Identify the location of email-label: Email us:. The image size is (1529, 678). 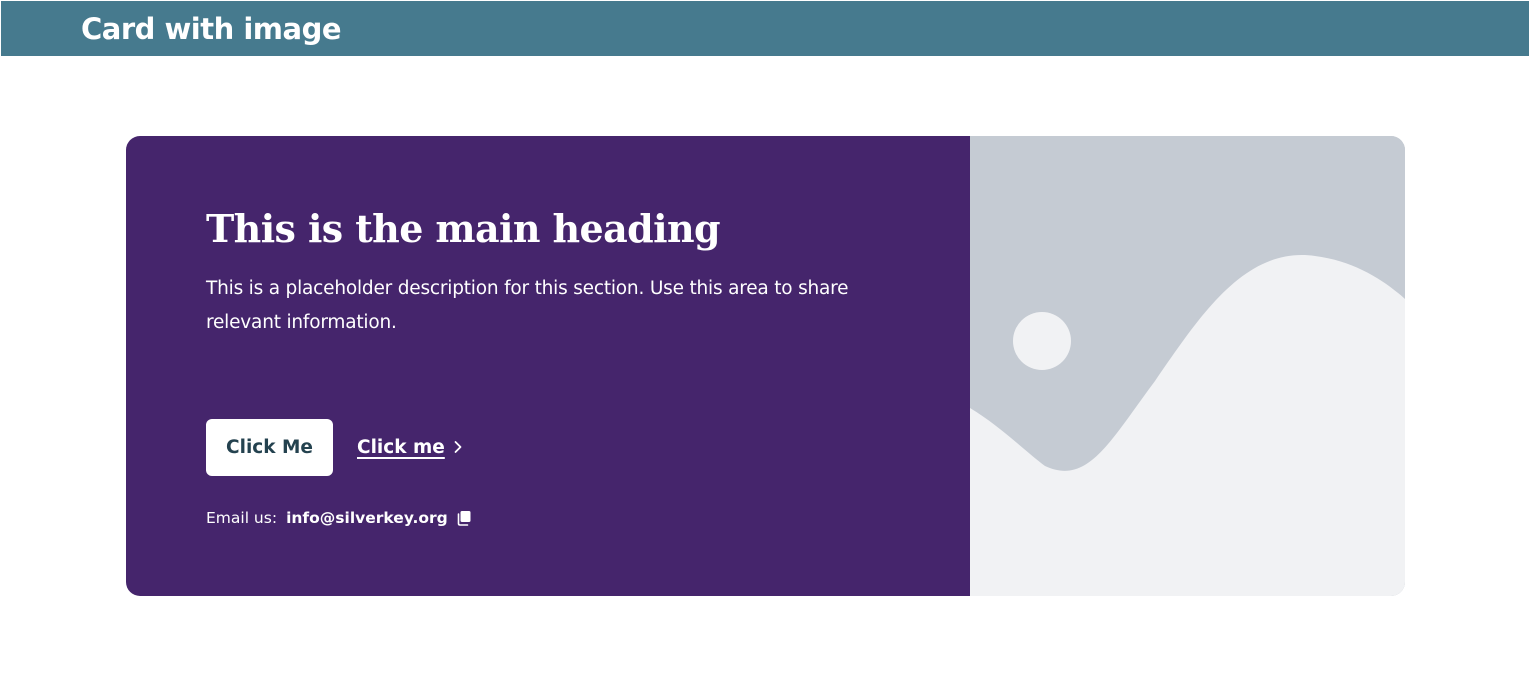
(242, 518).